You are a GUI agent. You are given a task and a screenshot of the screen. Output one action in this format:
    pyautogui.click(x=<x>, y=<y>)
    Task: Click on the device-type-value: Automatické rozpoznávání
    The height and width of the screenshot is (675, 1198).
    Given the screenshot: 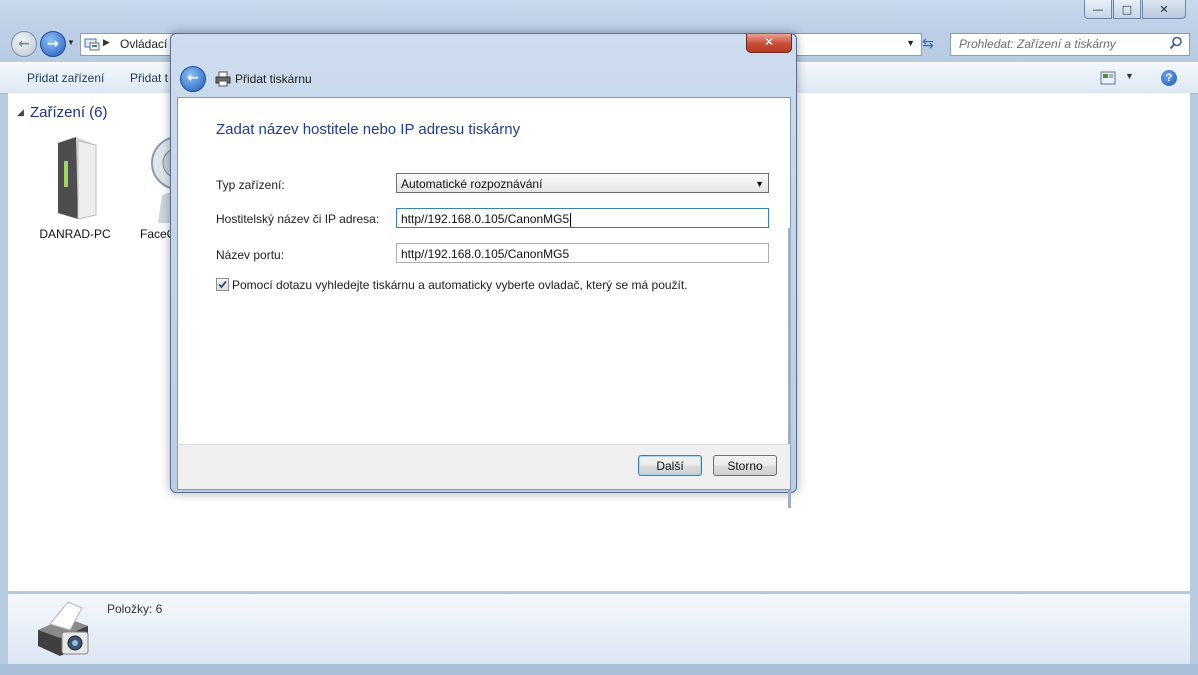 What is the action you would take?
    pyautogui.click(x=472, y=184)
    